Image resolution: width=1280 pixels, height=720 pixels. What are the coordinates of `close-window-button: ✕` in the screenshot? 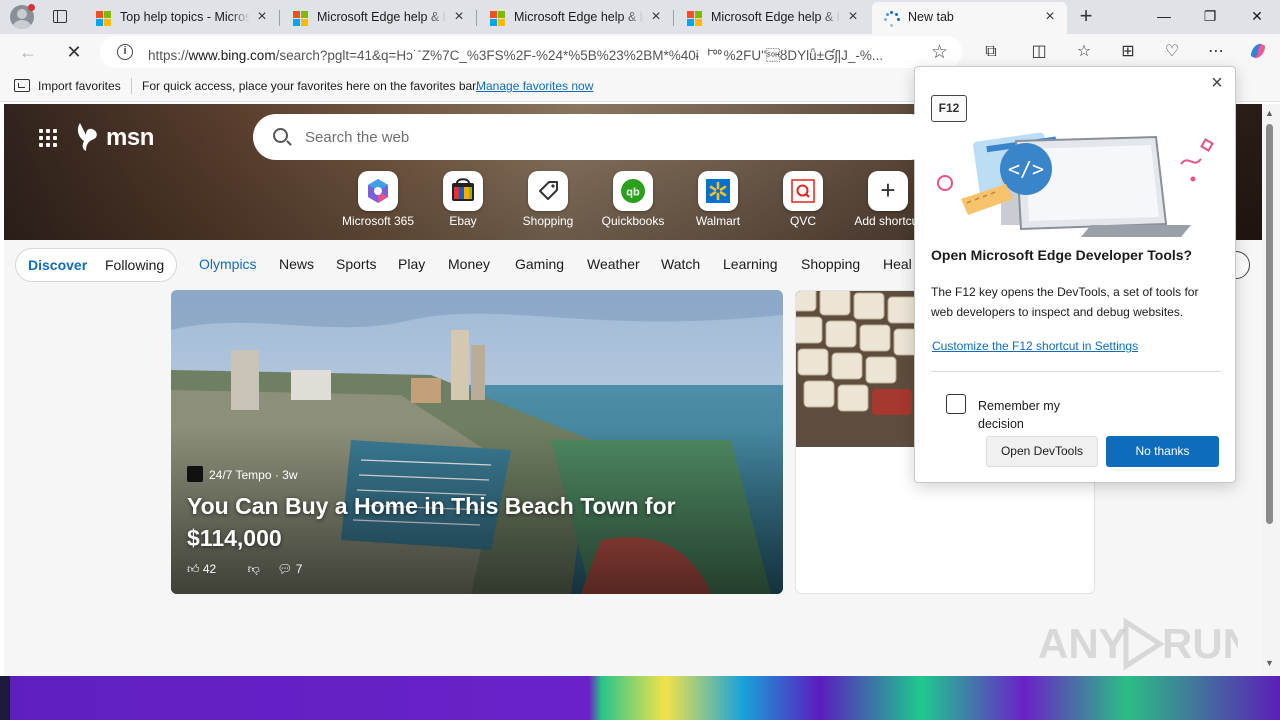 It's located at (1257, 16).